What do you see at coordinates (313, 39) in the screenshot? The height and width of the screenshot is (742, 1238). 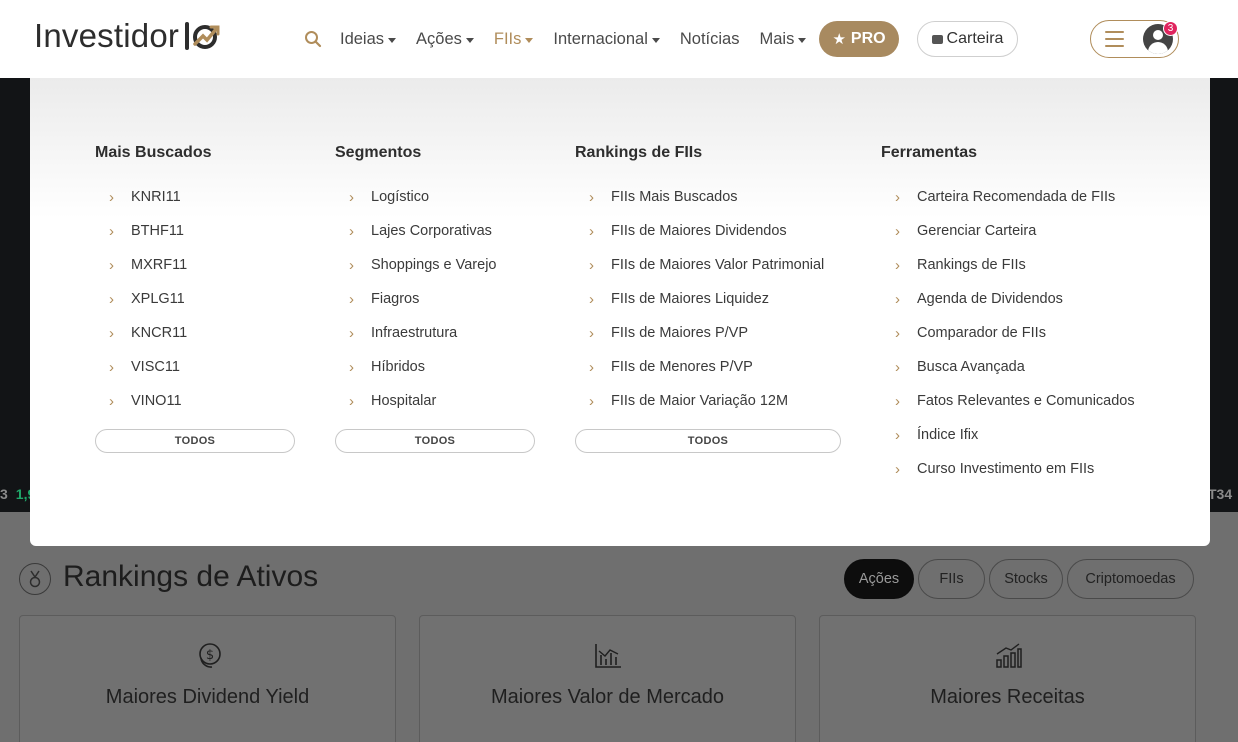 I see `search-icon` at bounding box center [313, 39].